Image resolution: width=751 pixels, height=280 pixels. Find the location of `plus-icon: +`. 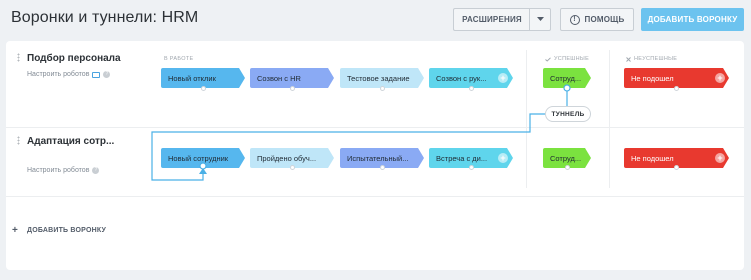

plus-icon: + is located at coordinates (15, 230).